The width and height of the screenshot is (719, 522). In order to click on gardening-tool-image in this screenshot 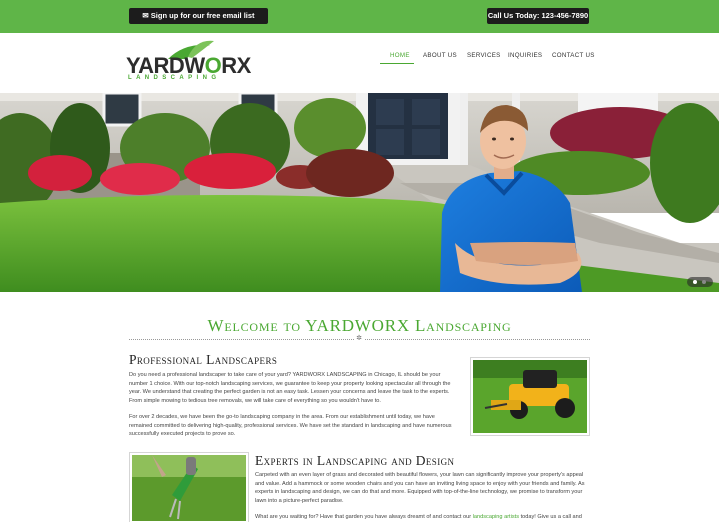, I will do `click(189, 488)`.